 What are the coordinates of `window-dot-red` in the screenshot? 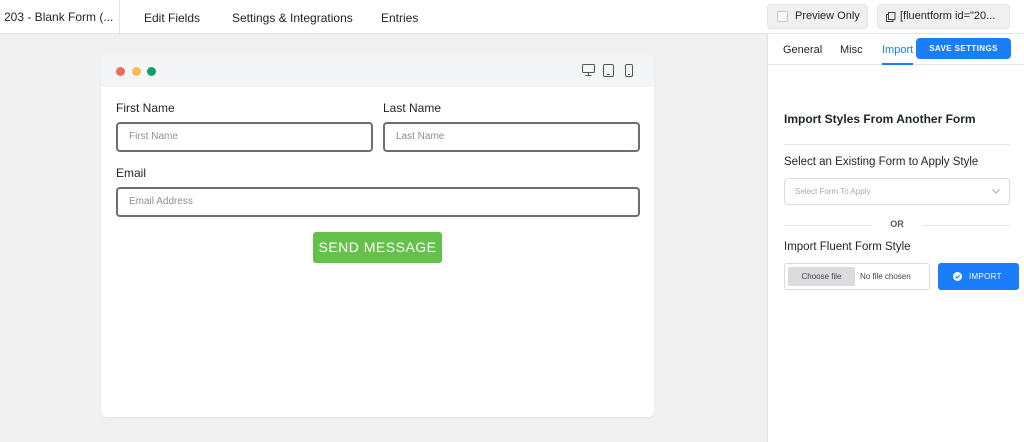 It's located at (120, 71).